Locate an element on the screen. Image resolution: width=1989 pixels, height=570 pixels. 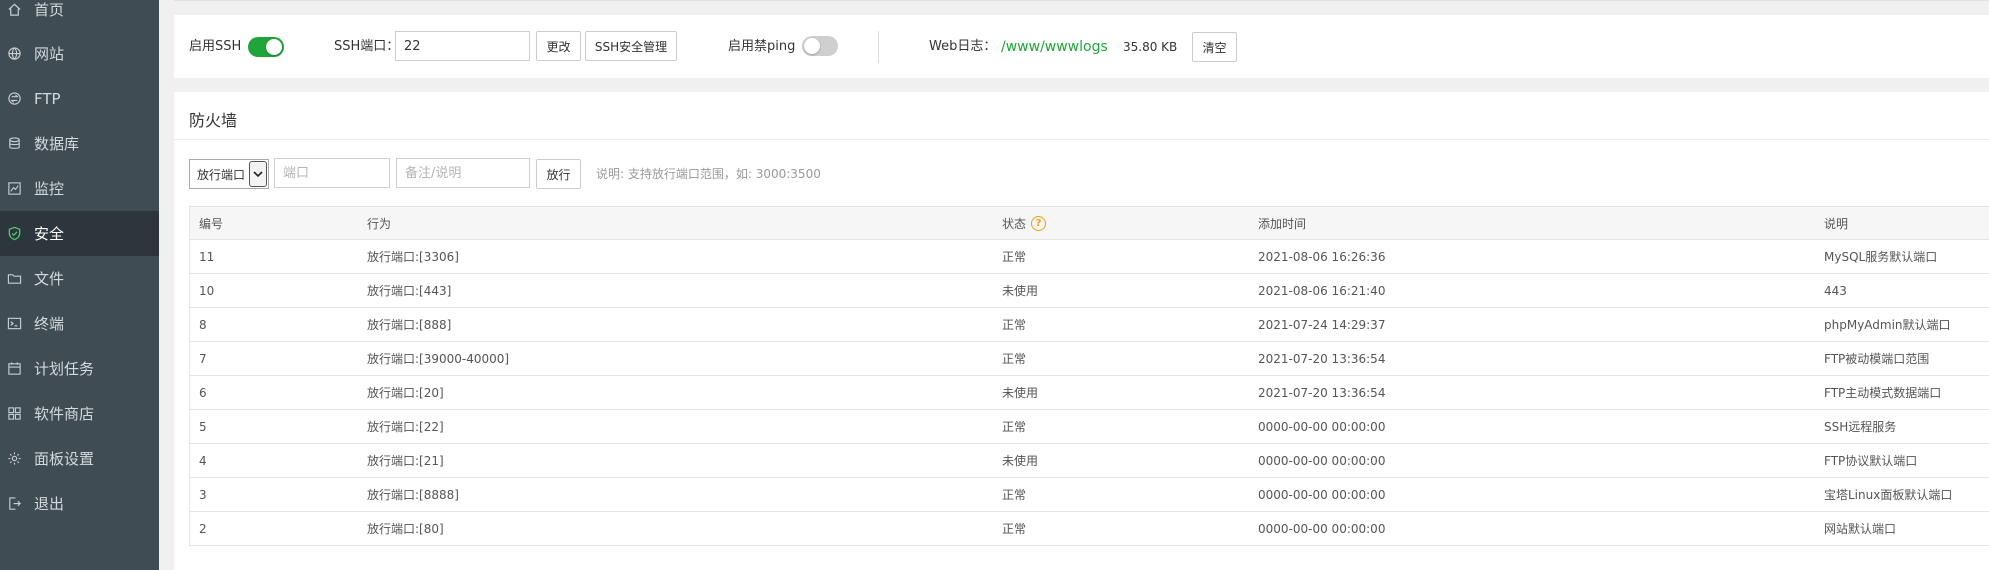
apps-icon is located at coordinates (14, 414).